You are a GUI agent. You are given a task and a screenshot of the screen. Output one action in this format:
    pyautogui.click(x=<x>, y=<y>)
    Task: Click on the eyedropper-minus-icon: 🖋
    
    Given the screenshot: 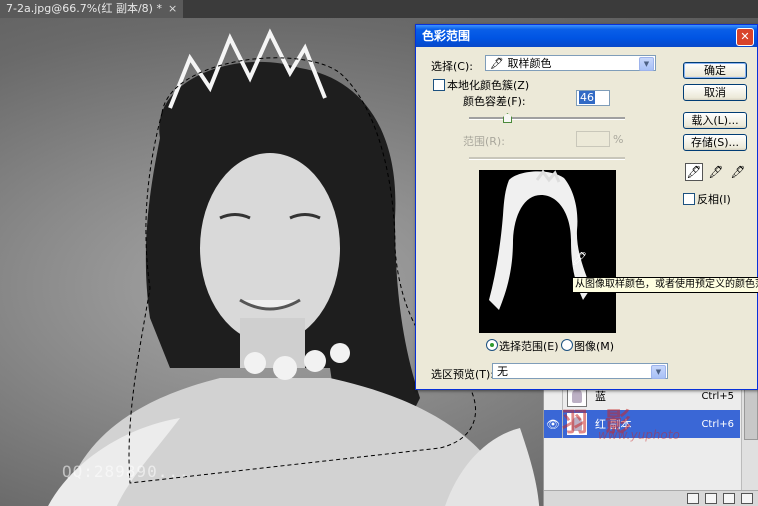 What is the action you would take?
    pyautogui.click(x=738, y=172)
    